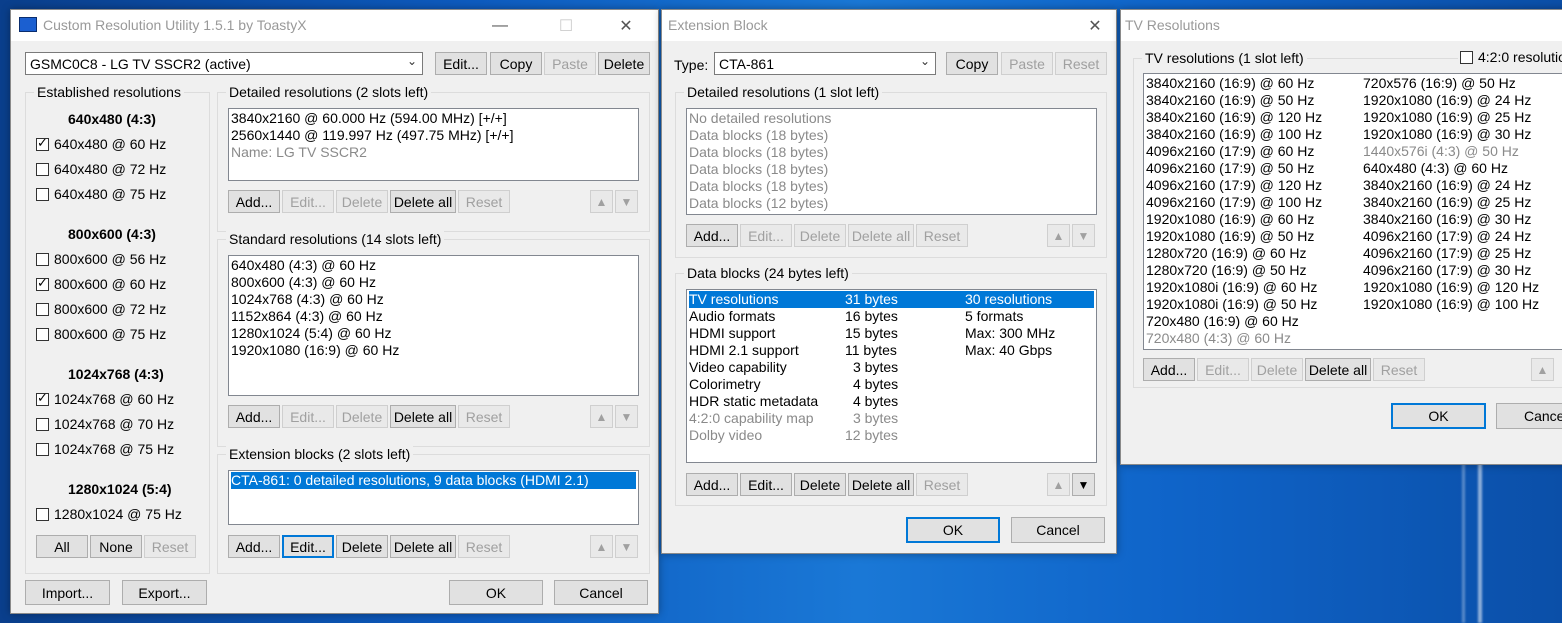 This screenshot has width=1562, height=623. What do you see at coordinates (105, 398) in the screenshot?
I see `checkbox-1024x768-60: 1024x768 @ 60 Hz` at bounding box center [105, 398].